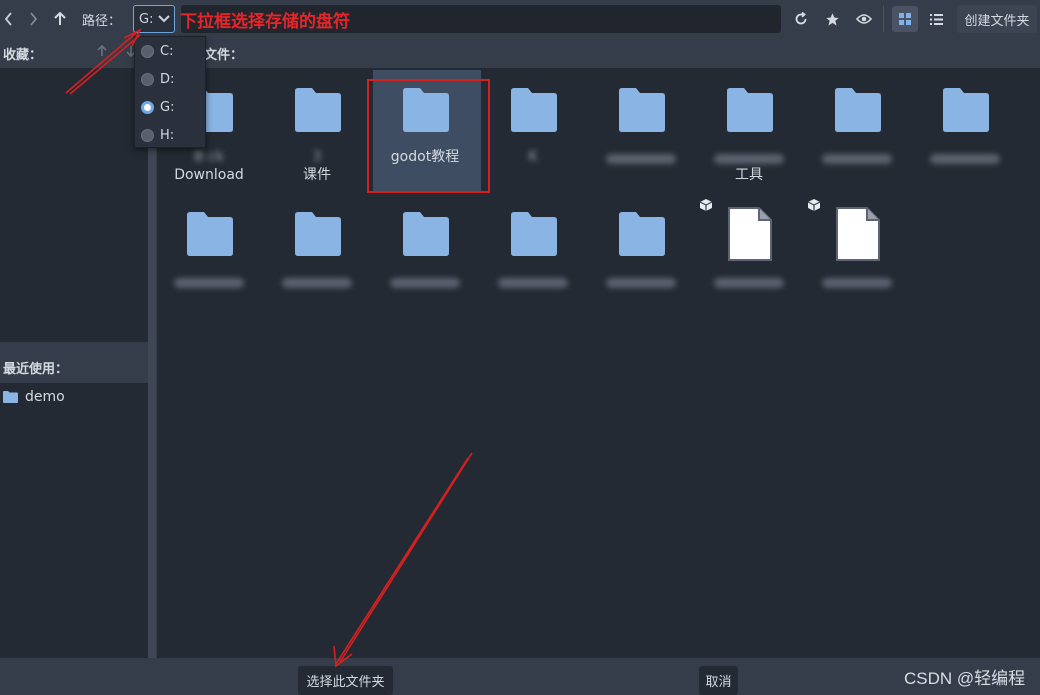  Describe the element at coordinates (33, 19) in the screenshot. I see `forward-icon` at that location.